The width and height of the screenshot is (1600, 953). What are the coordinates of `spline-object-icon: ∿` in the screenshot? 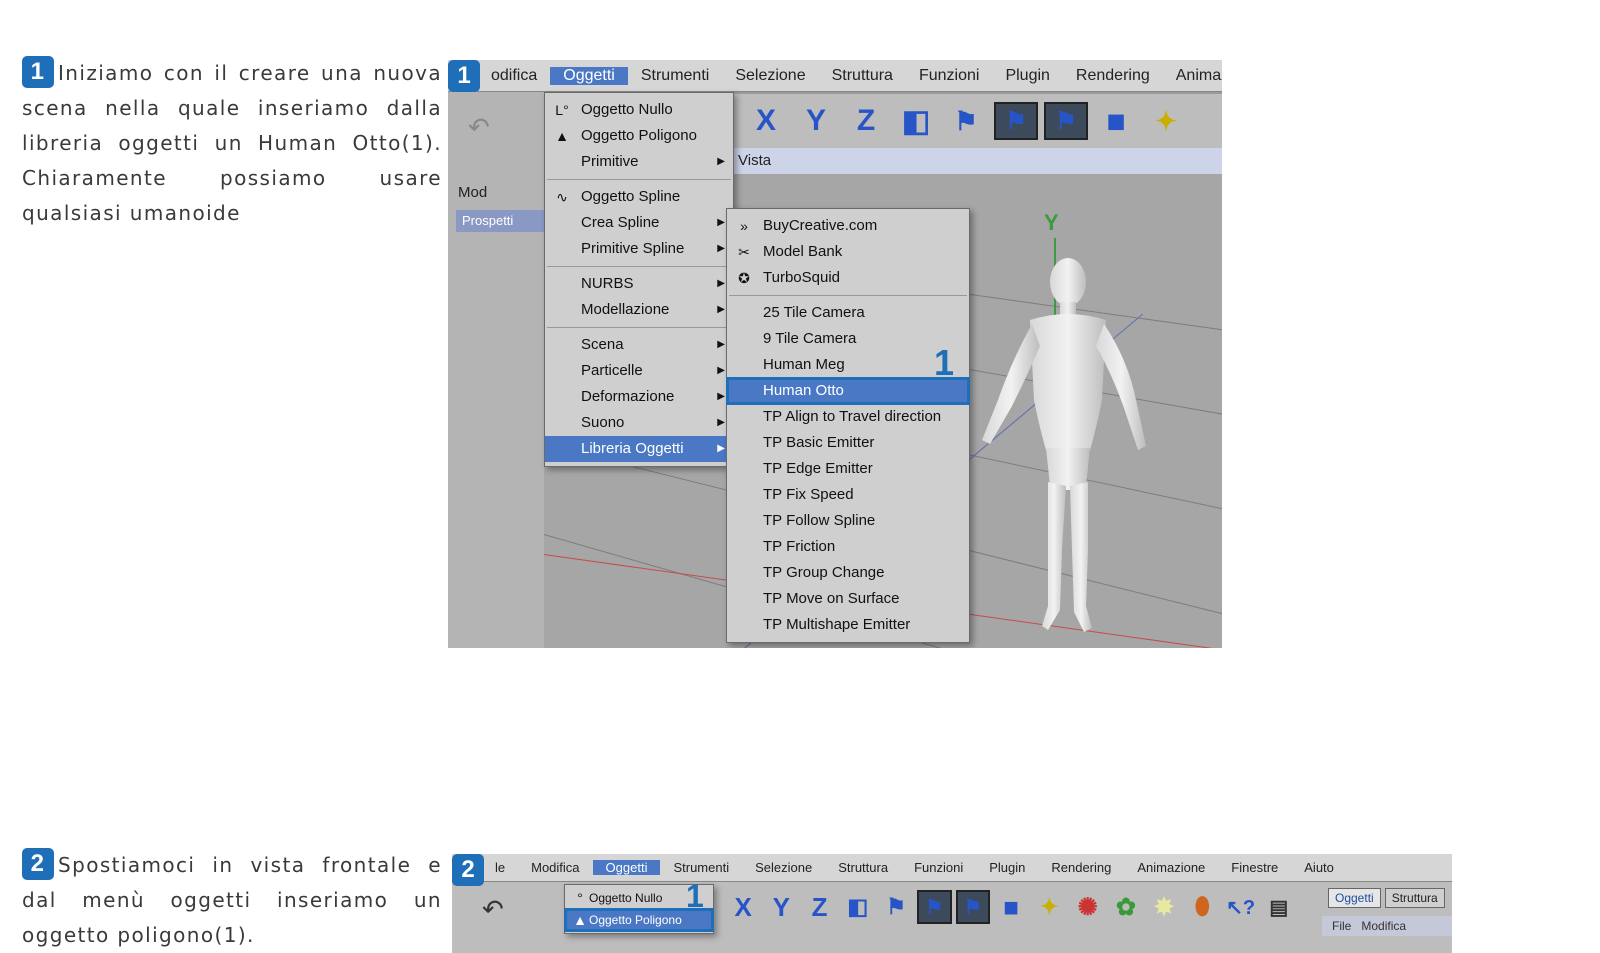 It's located at (562, 197).